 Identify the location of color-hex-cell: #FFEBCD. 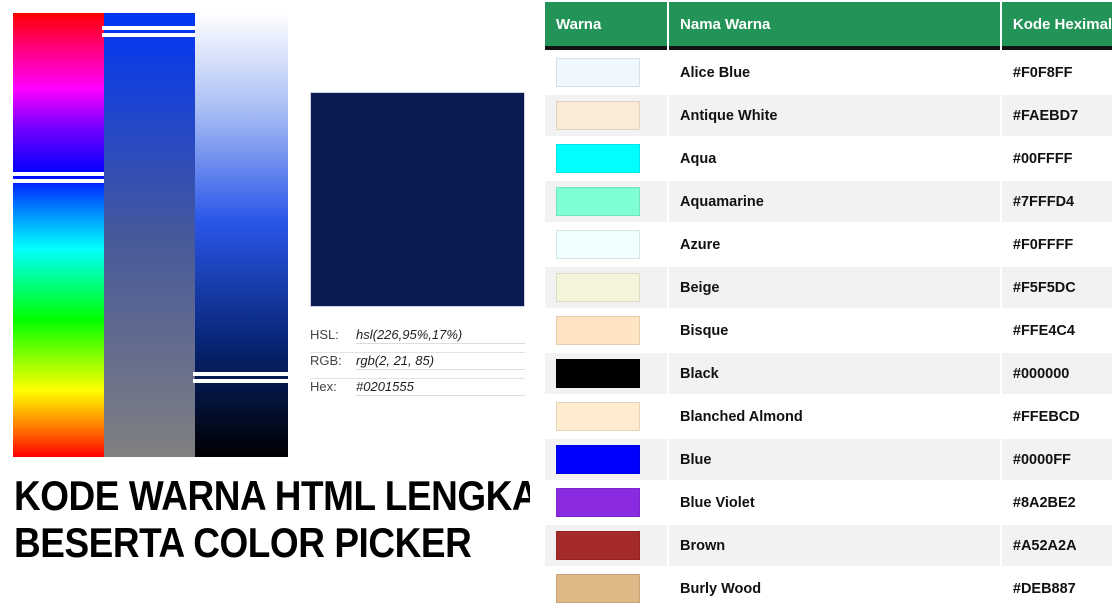
(1056, 416).